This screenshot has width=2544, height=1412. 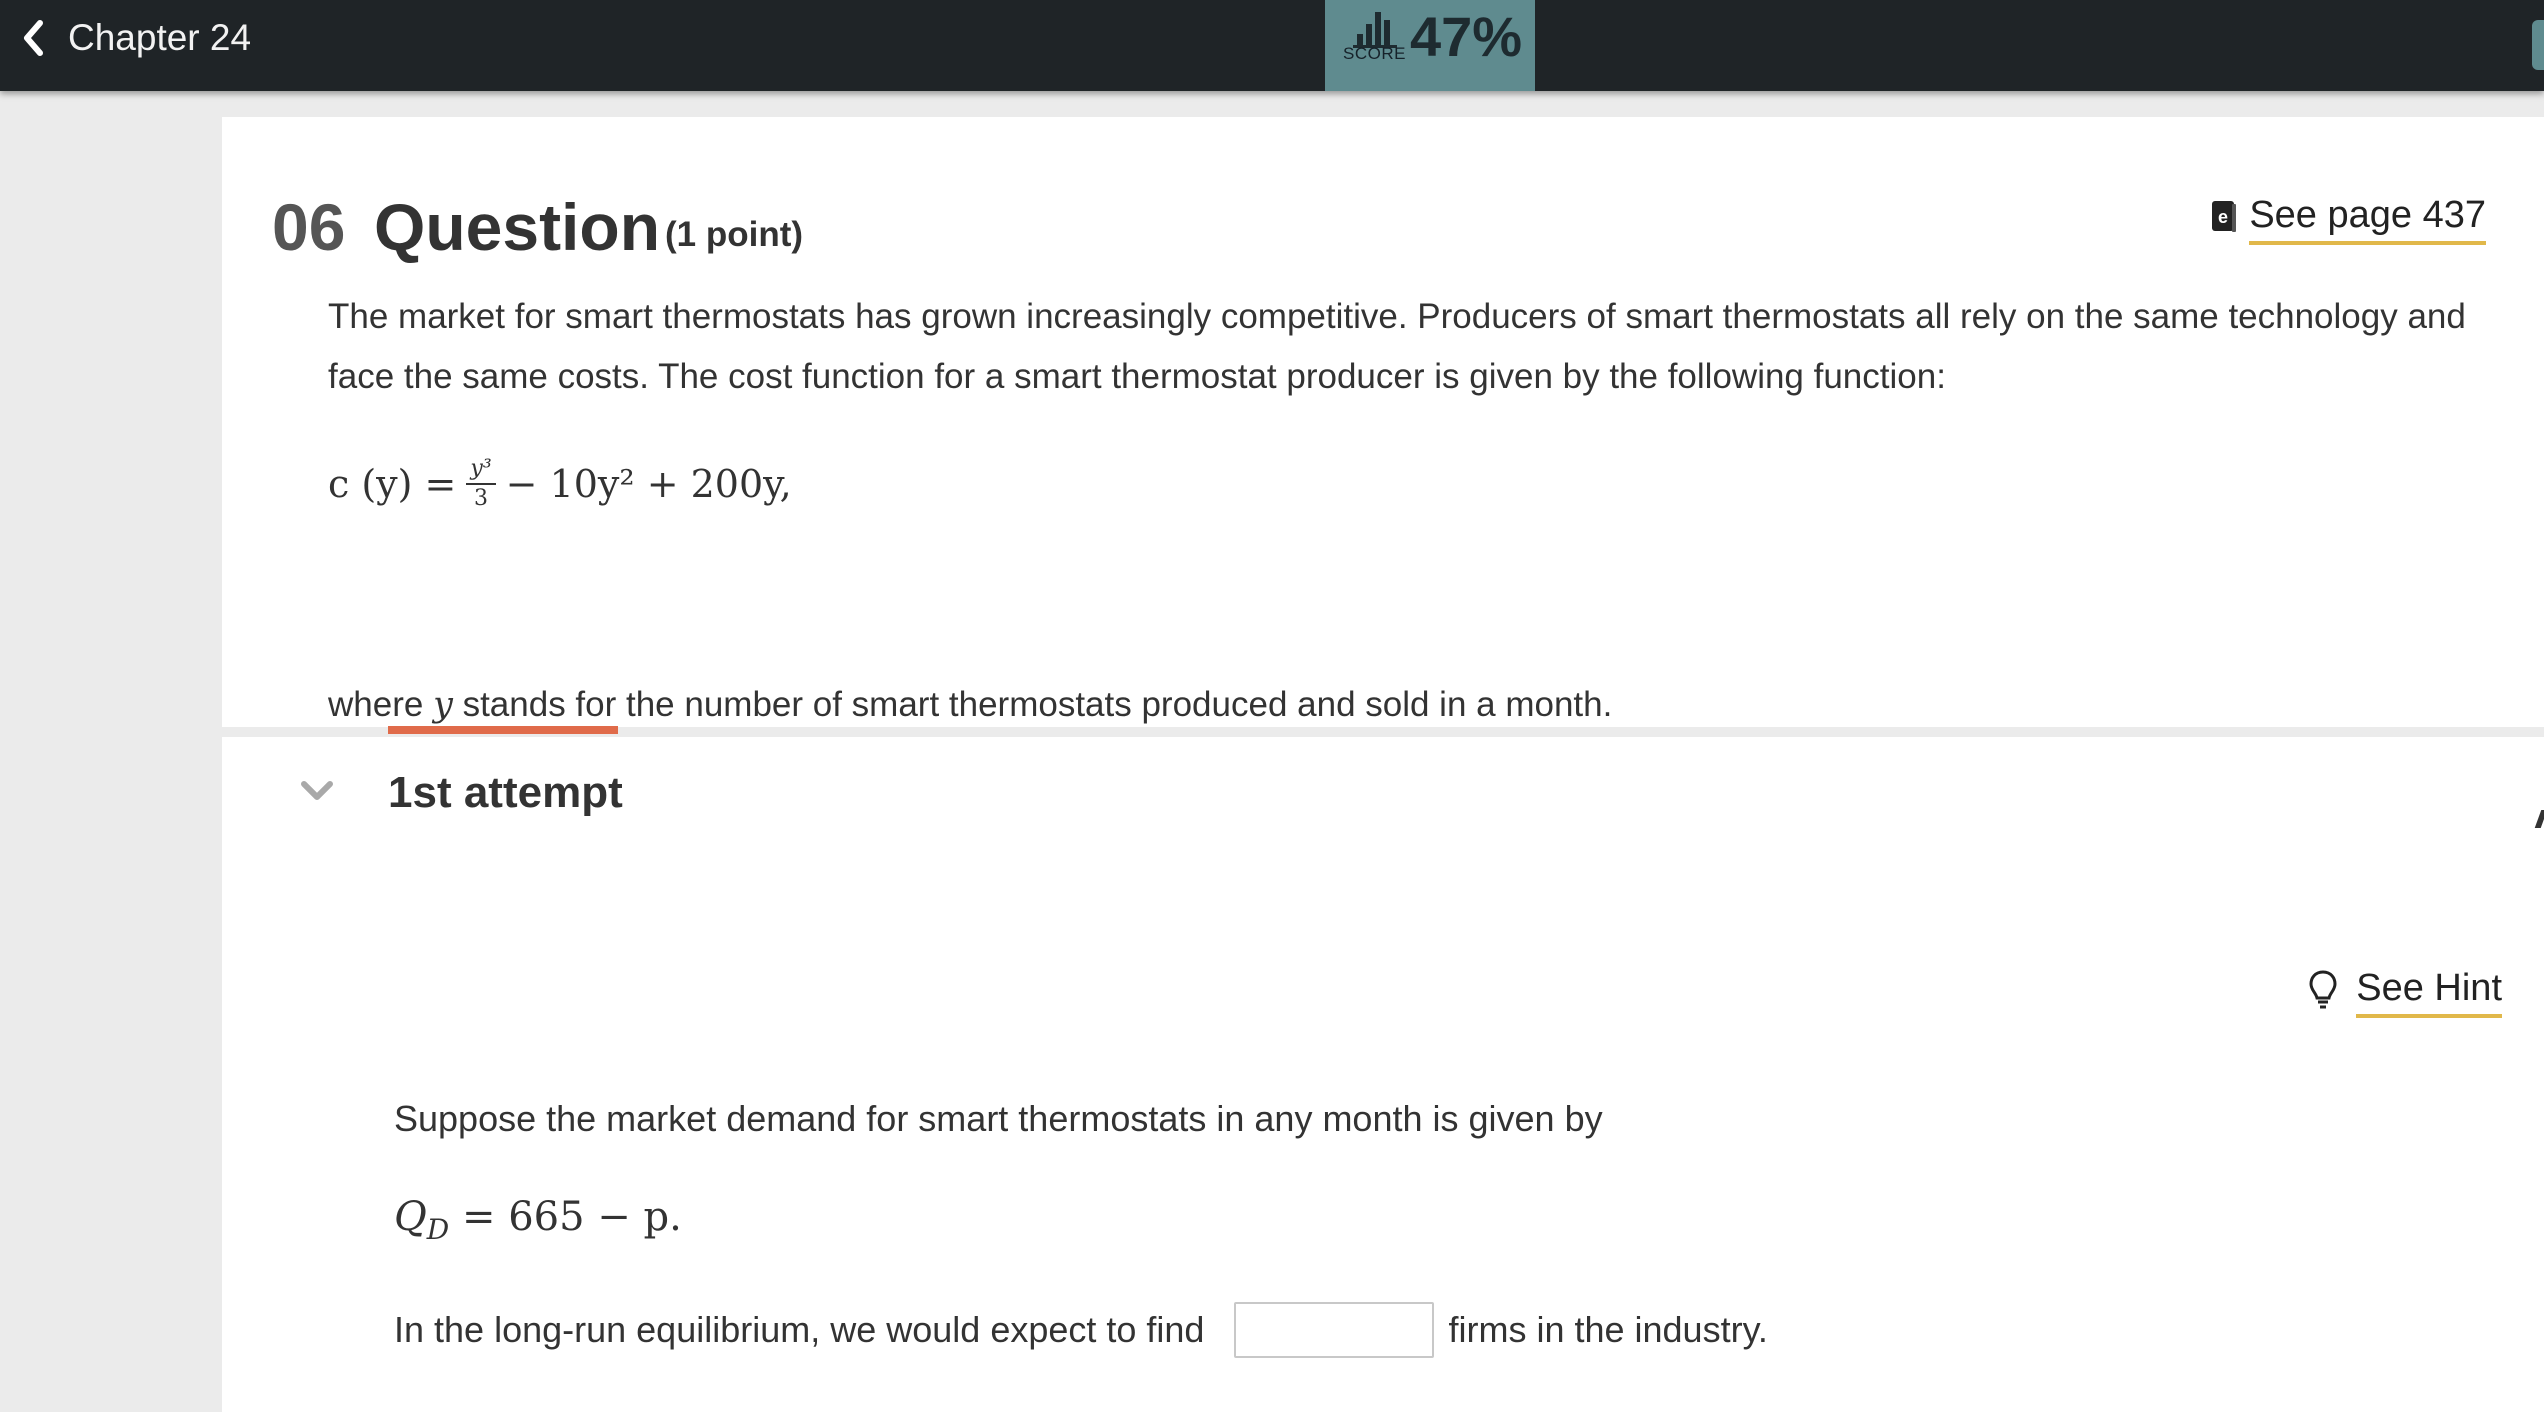 I want to click on demand-formula: QD = 665 − p., so click(x=538, y=1220).